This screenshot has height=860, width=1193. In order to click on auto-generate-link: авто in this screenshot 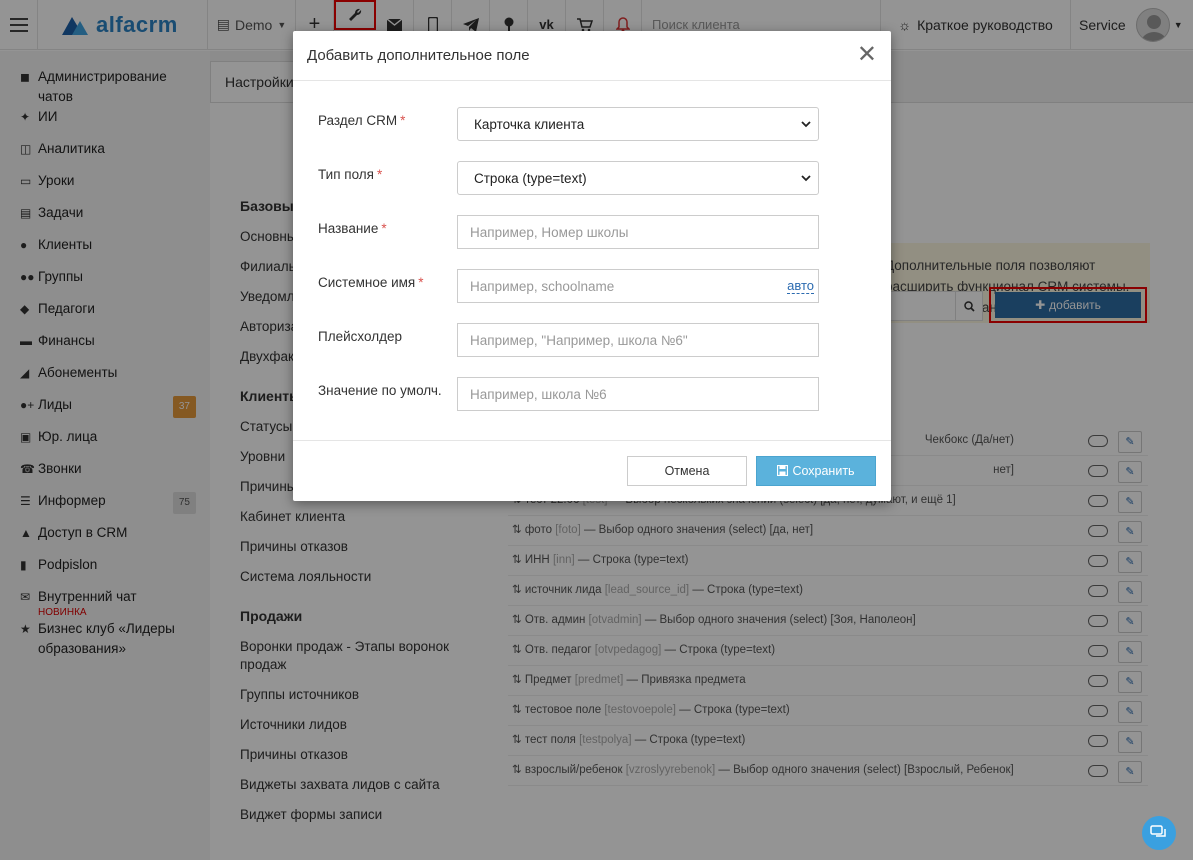, I will do `click(800, 286)`.